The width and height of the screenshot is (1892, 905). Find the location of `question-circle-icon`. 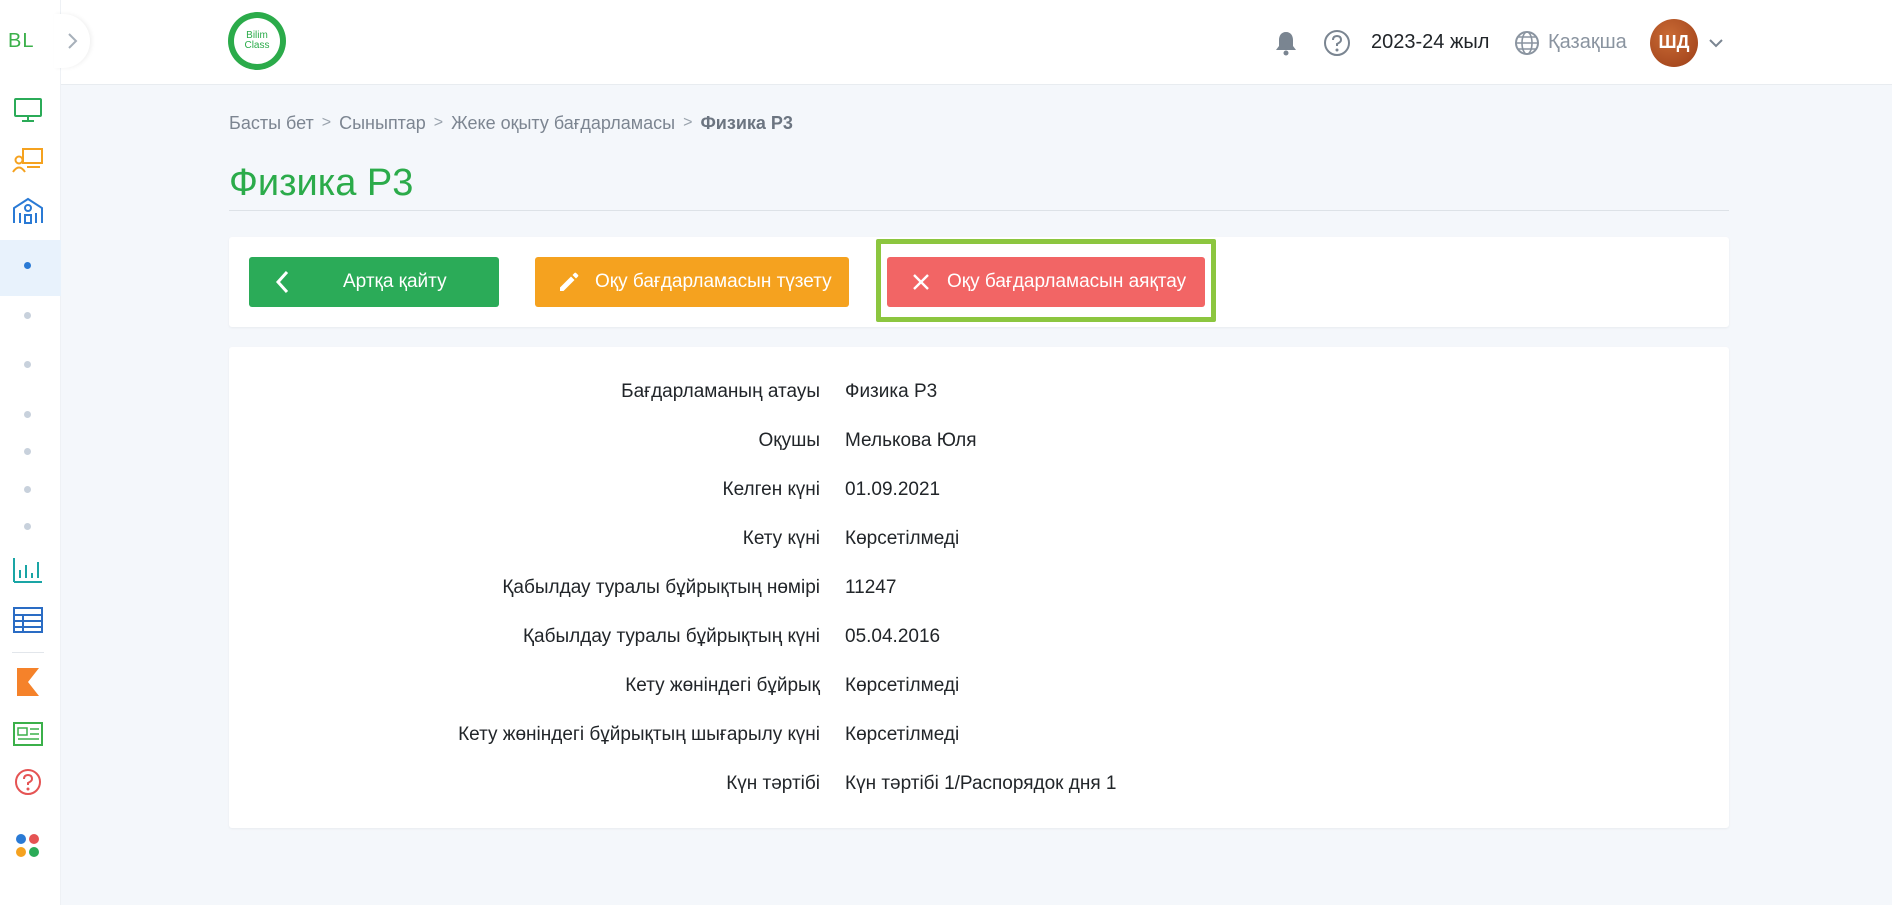

question-circle-icon is located at coordinates (1337, 42).